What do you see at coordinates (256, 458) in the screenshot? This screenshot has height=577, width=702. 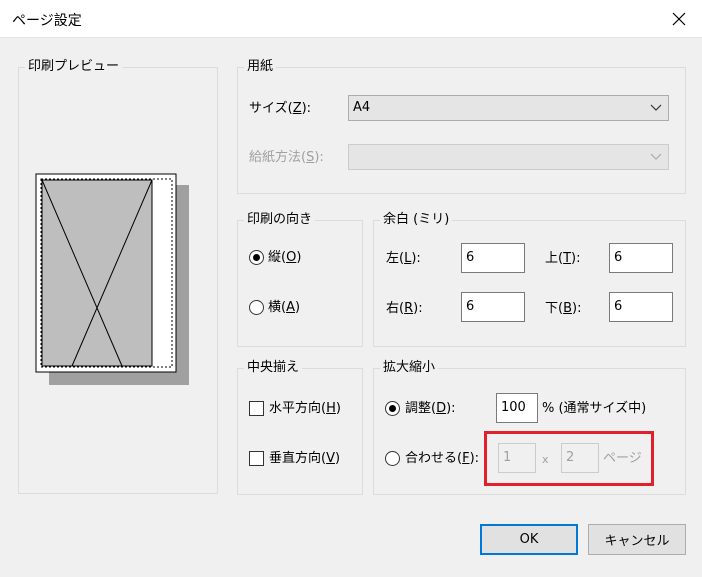 I see `center-vertical-checkbox` at bounding box center [256, 458].